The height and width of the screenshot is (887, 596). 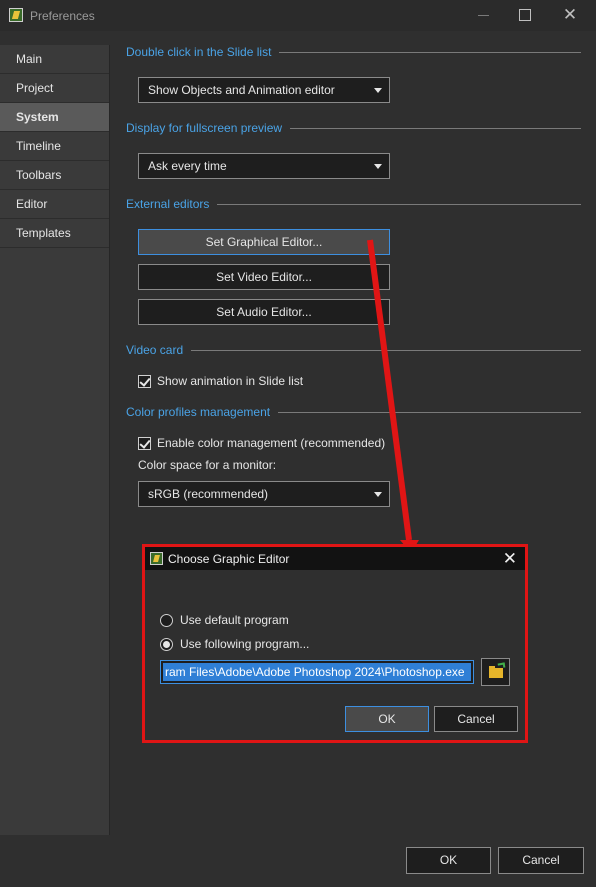 I want to click on use-default-program-label: Use default program, so click(x=234, y=620).